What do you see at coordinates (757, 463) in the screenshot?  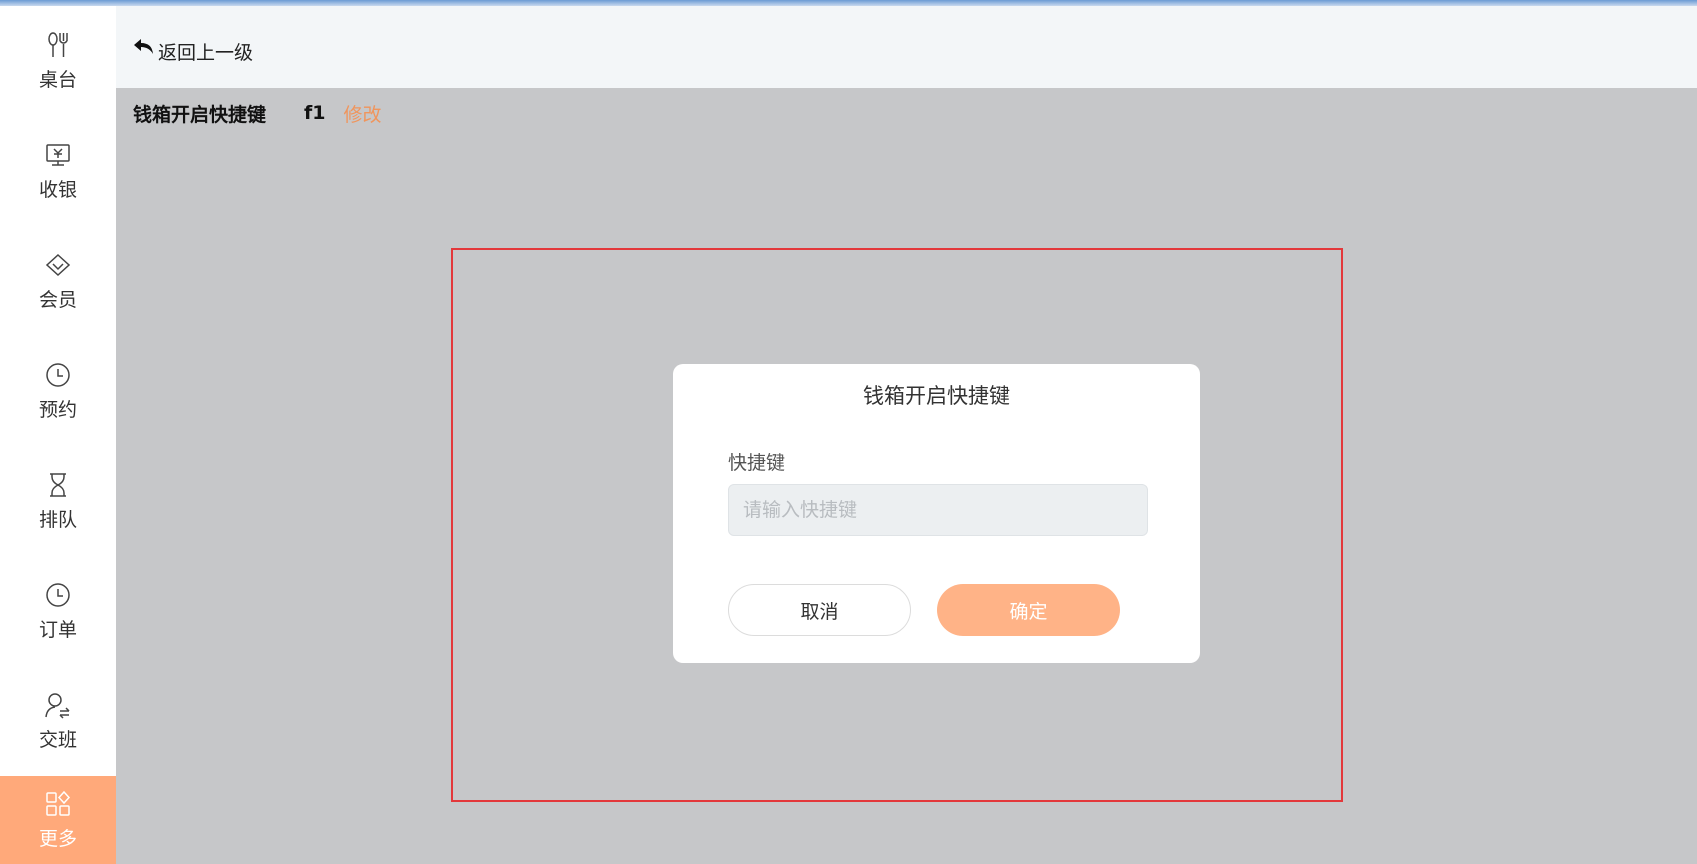 I see `field-label: 快捷键` at bounding box center [757, 463].